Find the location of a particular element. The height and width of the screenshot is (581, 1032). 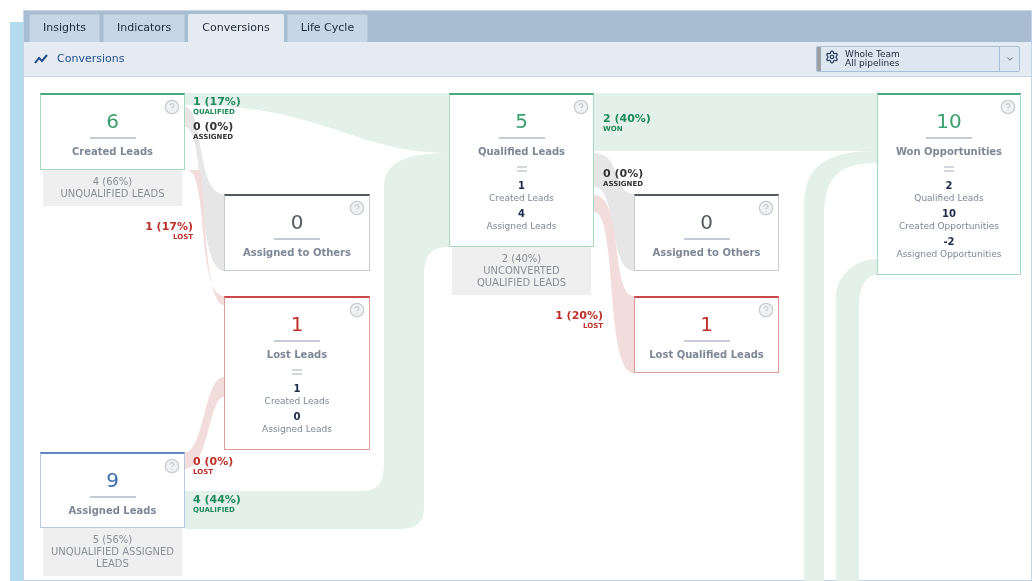

breakdown-value: -2 is located at coordinates (949, 242).